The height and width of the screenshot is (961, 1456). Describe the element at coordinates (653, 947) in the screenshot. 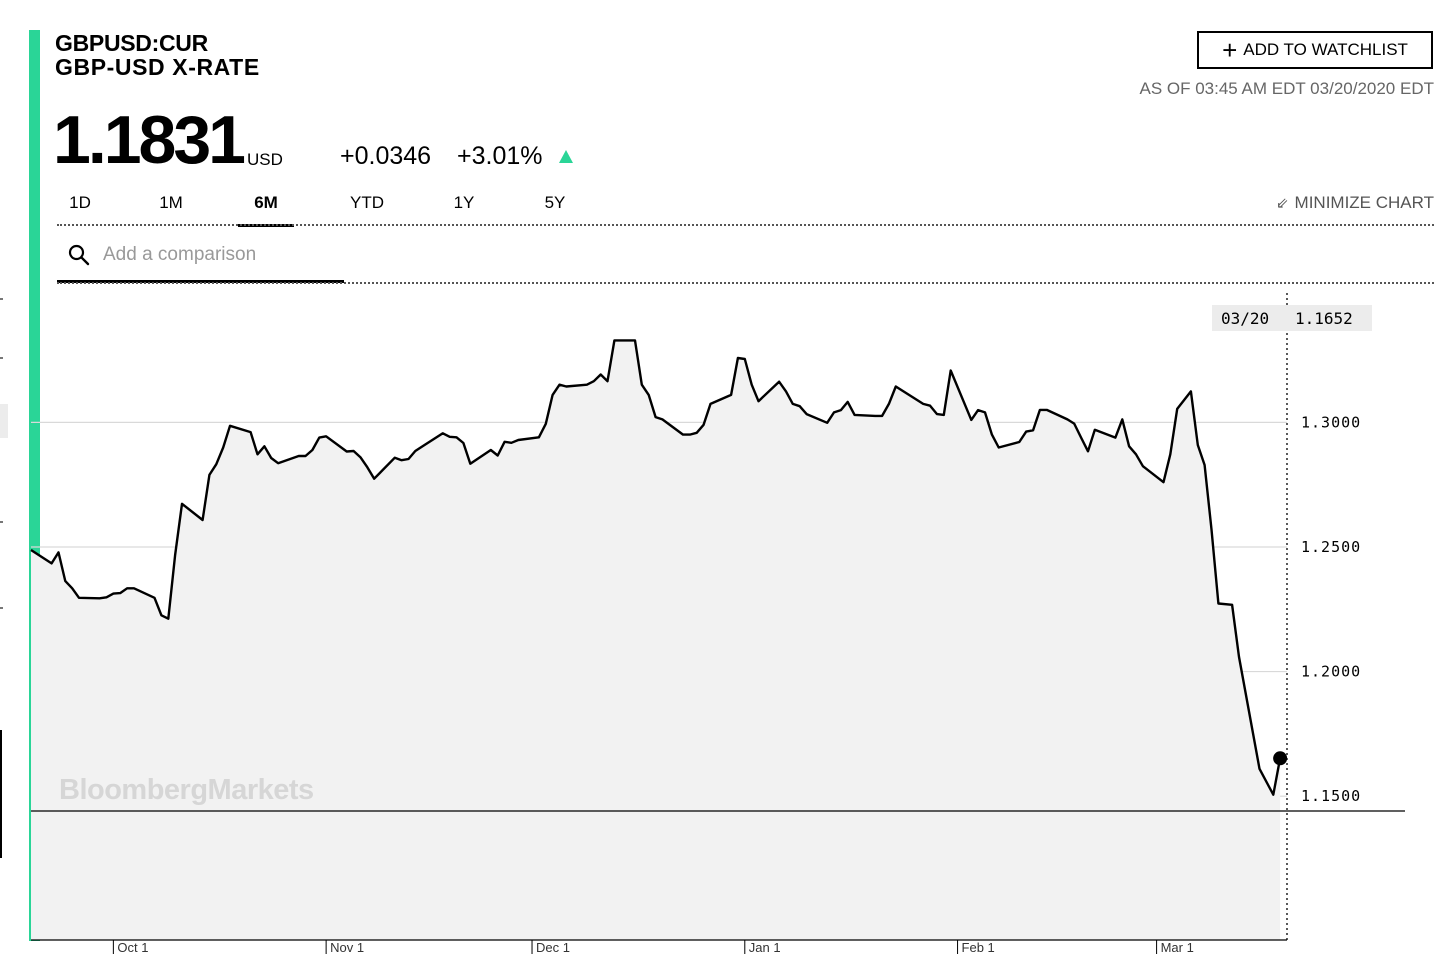

I see `x-axis: Oct 1 Nov 1 Dec 1 Jan 1 Feb 1 Mar 1` at that location.